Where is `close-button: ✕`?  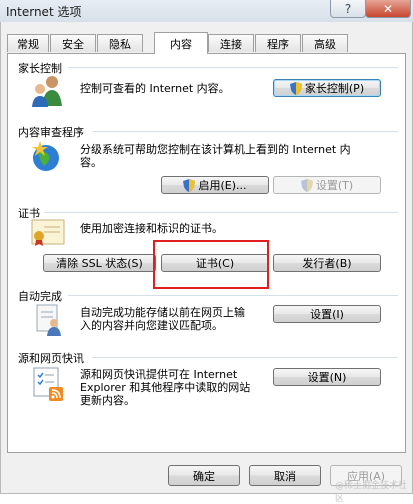
close-button: ✕ is located at coordinates (388, 9).